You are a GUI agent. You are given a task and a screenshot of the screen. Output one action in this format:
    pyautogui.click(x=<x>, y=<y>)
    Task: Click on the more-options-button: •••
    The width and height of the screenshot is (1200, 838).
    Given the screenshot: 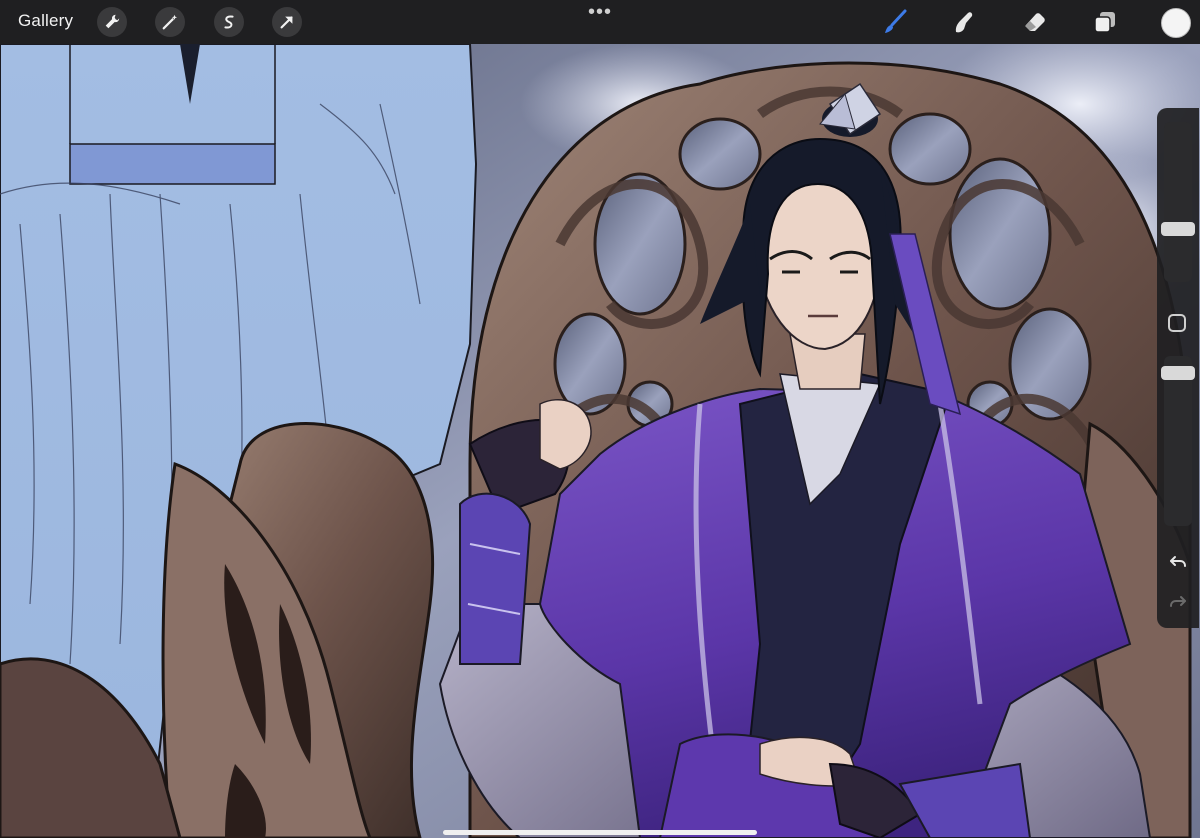 What is the action you would take?
    pyautogui.click(x=600, y=12)
    